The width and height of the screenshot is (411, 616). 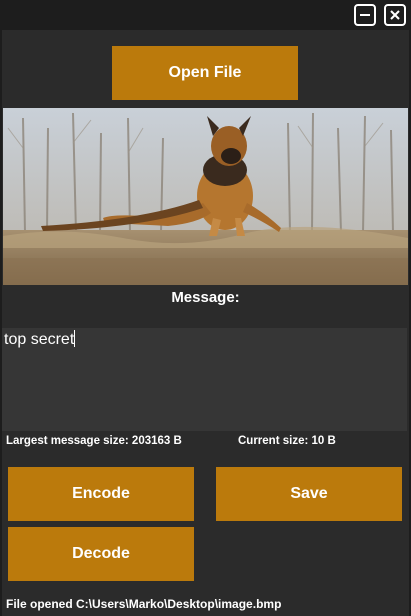 What do you see at coordinates (101, 554) in the screenshot?
I see `decode-button: Decode` at bounding box center [101, 554].